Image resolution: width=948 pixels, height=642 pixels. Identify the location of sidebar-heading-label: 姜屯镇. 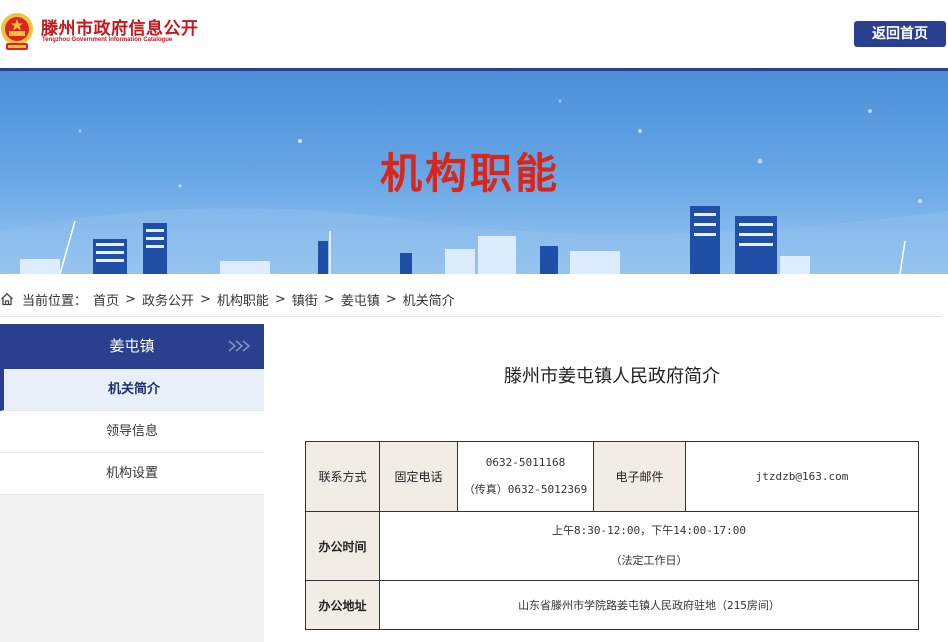
(132, 346).